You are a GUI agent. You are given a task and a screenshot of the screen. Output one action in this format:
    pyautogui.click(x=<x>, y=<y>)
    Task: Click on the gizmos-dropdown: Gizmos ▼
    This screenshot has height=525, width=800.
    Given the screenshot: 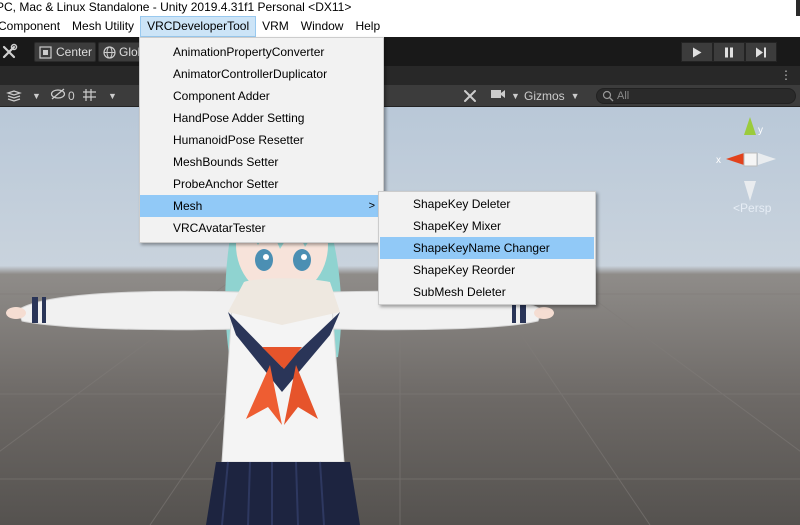 What is the action you would take?
    pyautogui.click(x=552, y=96)
    